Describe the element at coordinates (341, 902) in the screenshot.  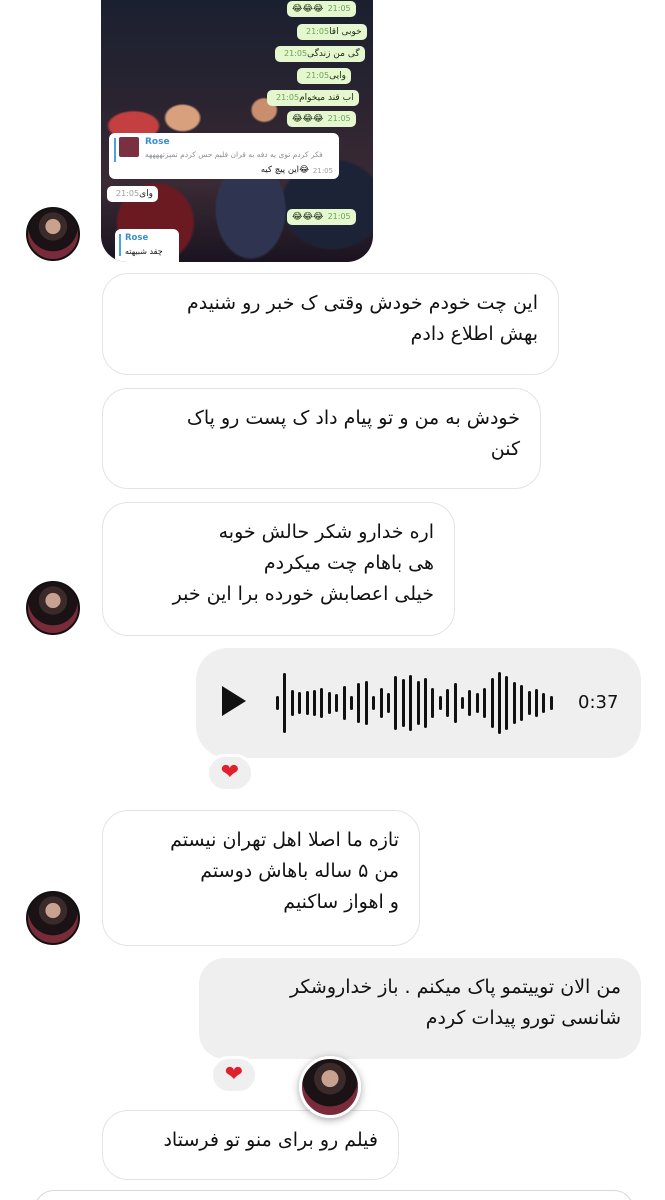
I see `message-line: و اهواز ساکنیم` at that location.